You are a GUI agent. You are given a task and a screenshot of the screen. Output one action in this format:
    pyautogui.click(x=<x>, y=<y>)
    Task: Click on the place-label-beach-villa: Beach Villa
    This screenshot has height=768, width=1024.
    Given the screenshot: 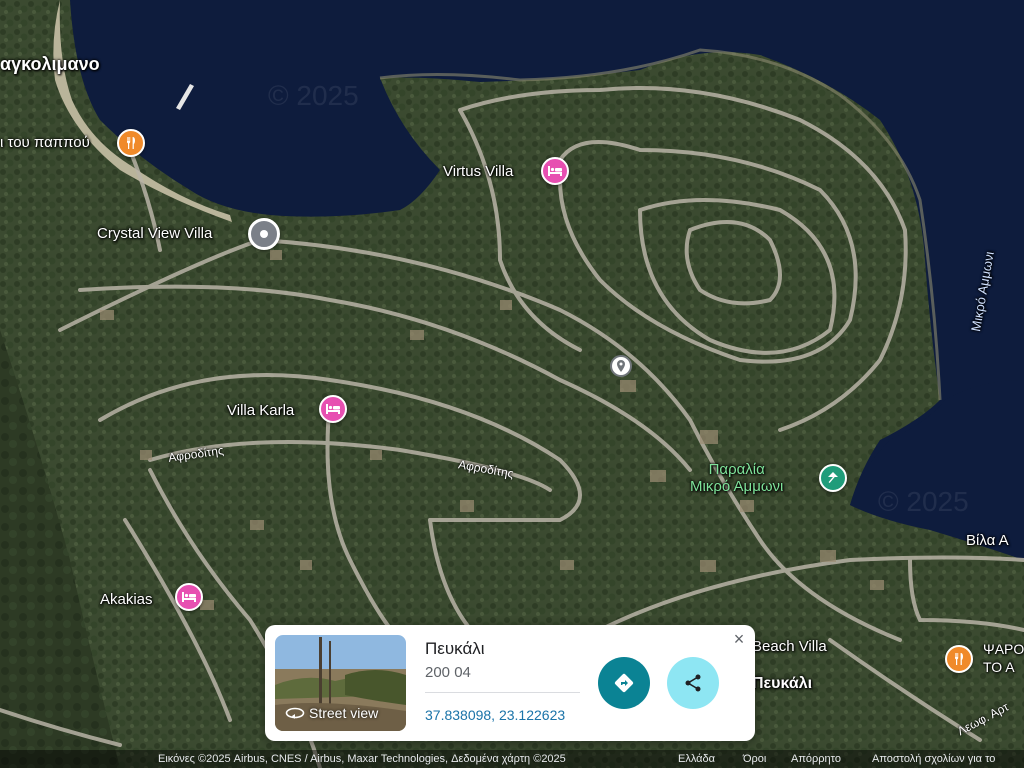 What is the action you would take?
    pyautogui.click(x=789, y=646)
    